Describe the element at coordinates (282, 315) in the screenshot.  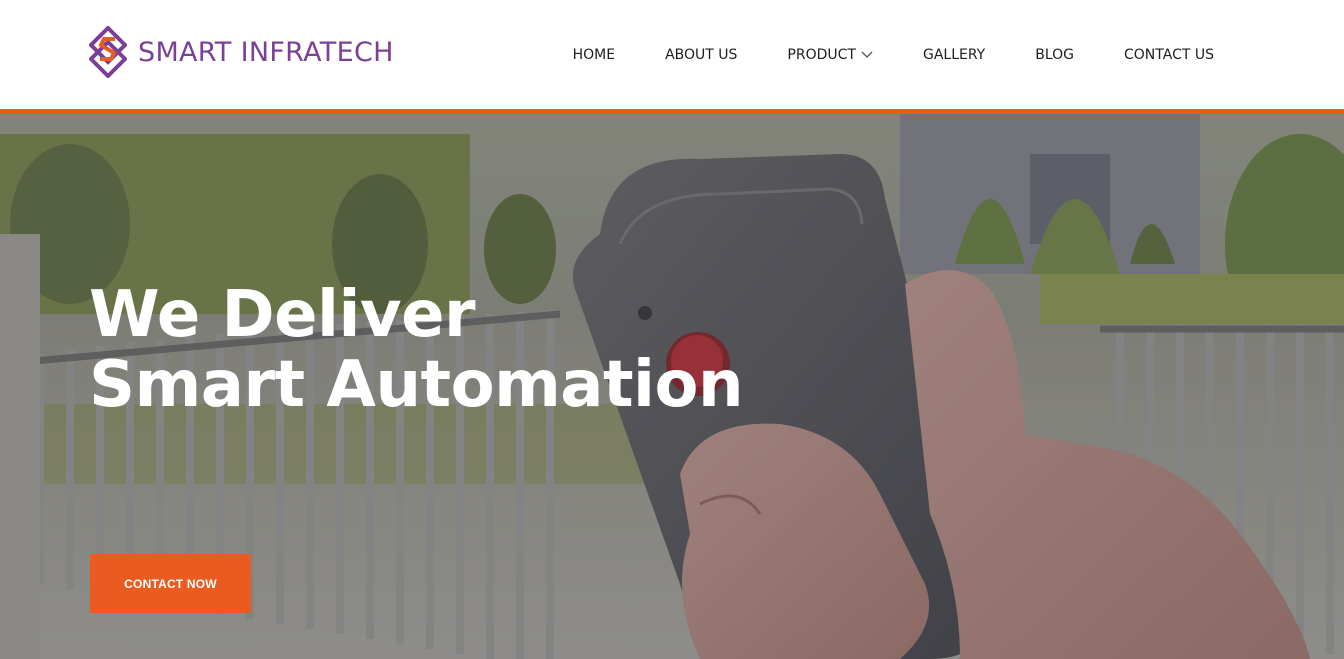
I see `hero-title-line-1: We Deliver` at that location.